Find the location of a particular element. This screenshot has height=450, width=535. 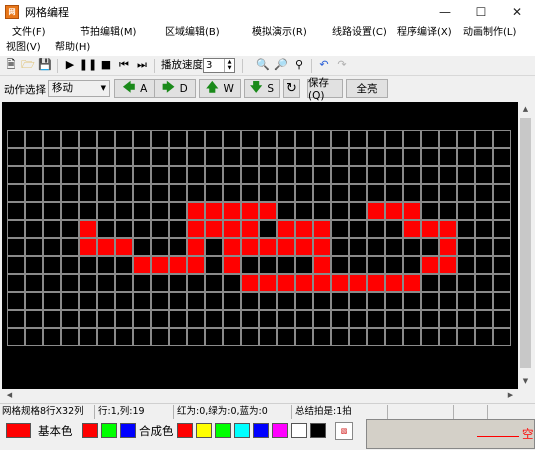

save-button: 保存(Q) is located at coordinates (325, 89).